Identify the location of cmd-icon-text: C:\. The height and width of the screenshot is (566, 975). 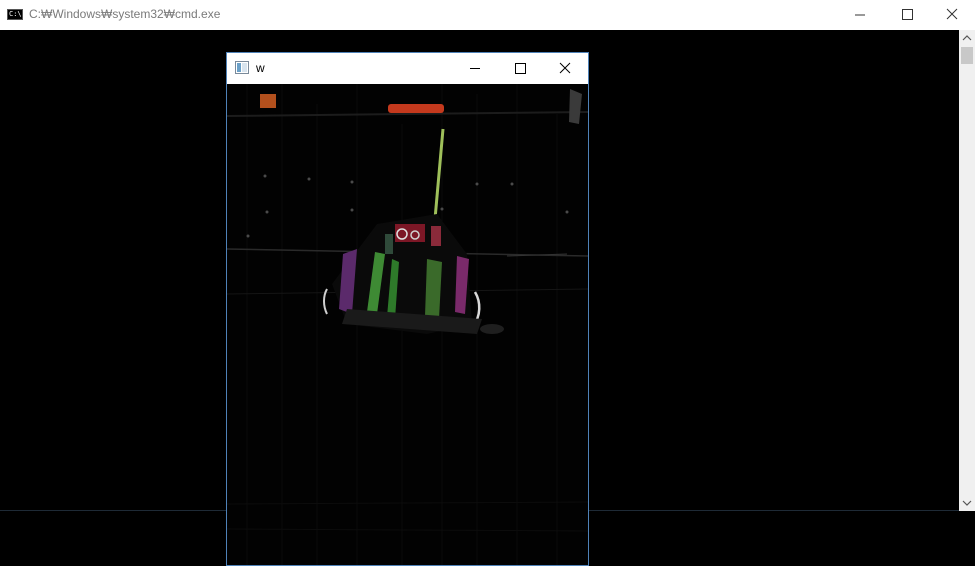
(15, 14).